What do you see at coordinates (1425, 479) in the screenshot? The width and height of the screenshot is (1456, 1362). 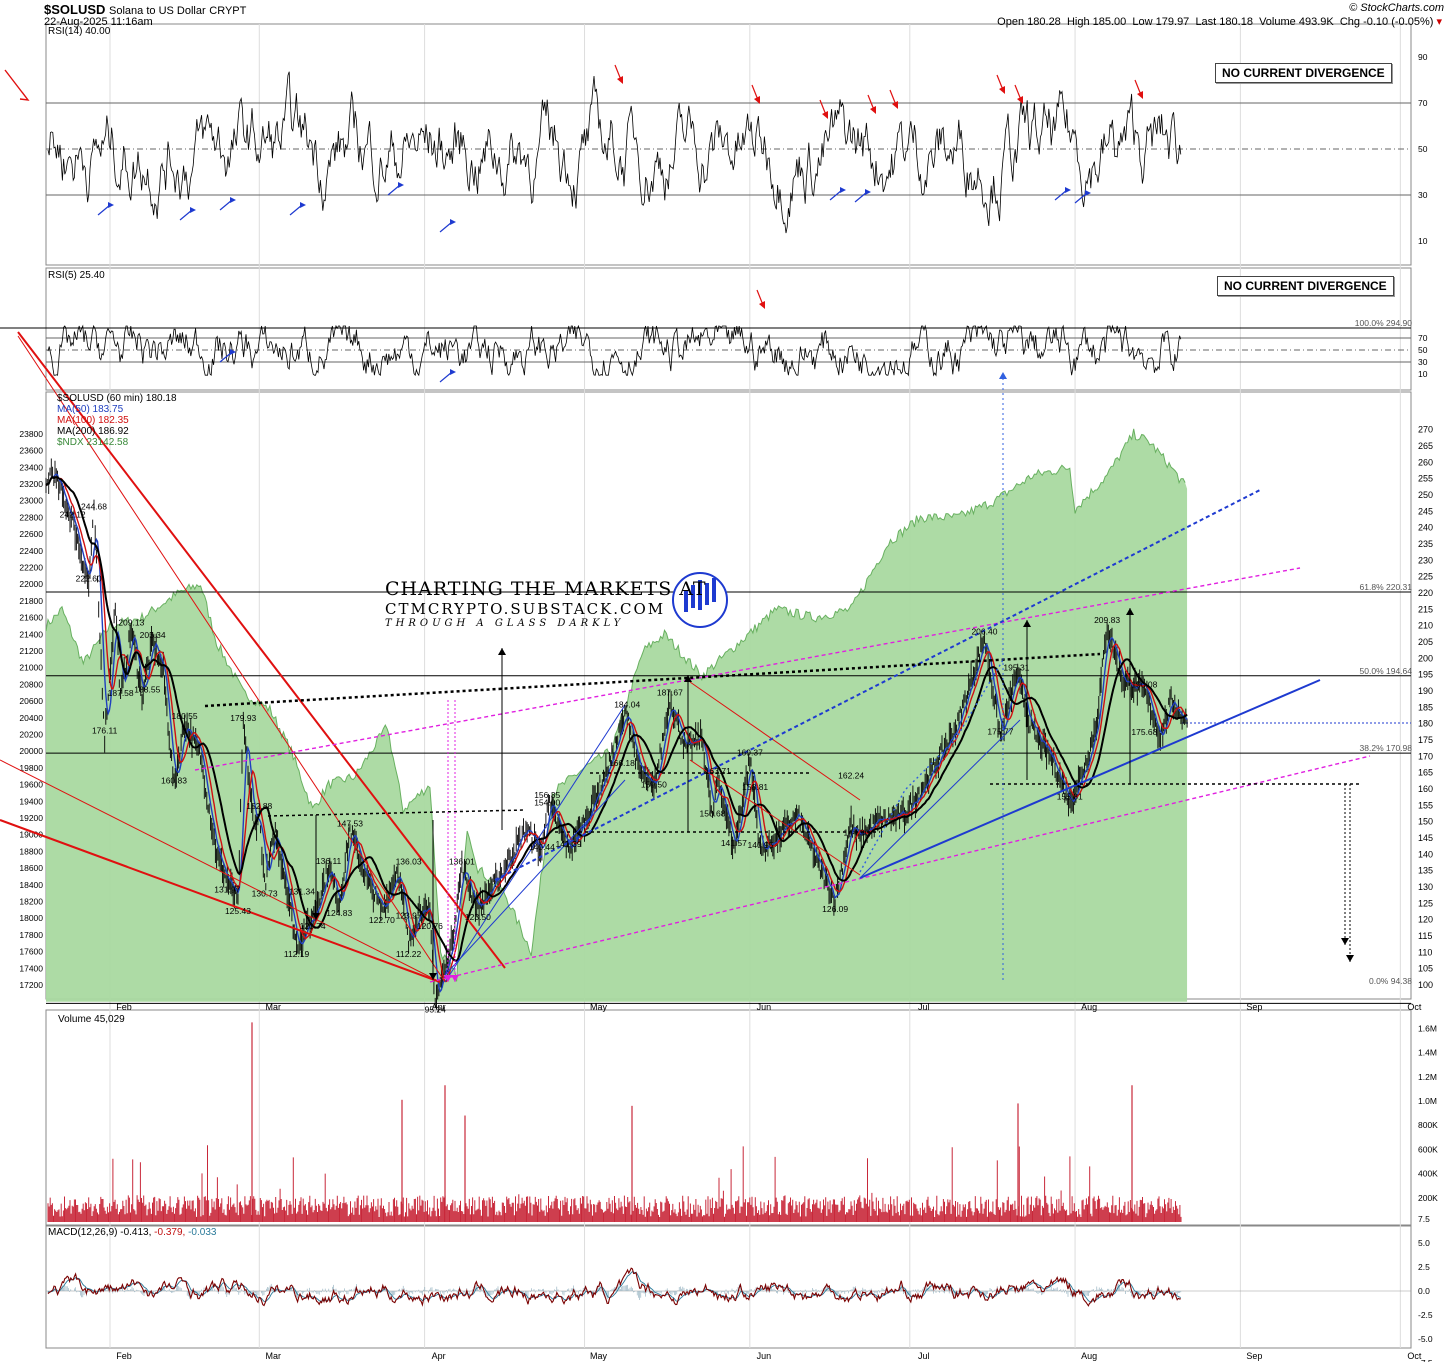 I see `price-tick-label: 255` at bounding box center [1425, 479].